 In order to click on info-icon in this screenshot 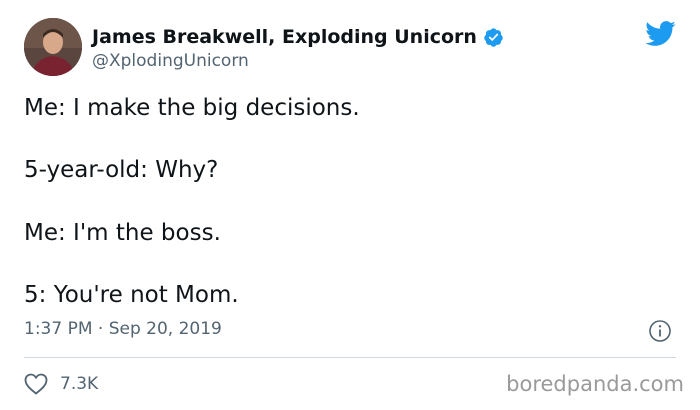, I will do `click(660, 331)`.